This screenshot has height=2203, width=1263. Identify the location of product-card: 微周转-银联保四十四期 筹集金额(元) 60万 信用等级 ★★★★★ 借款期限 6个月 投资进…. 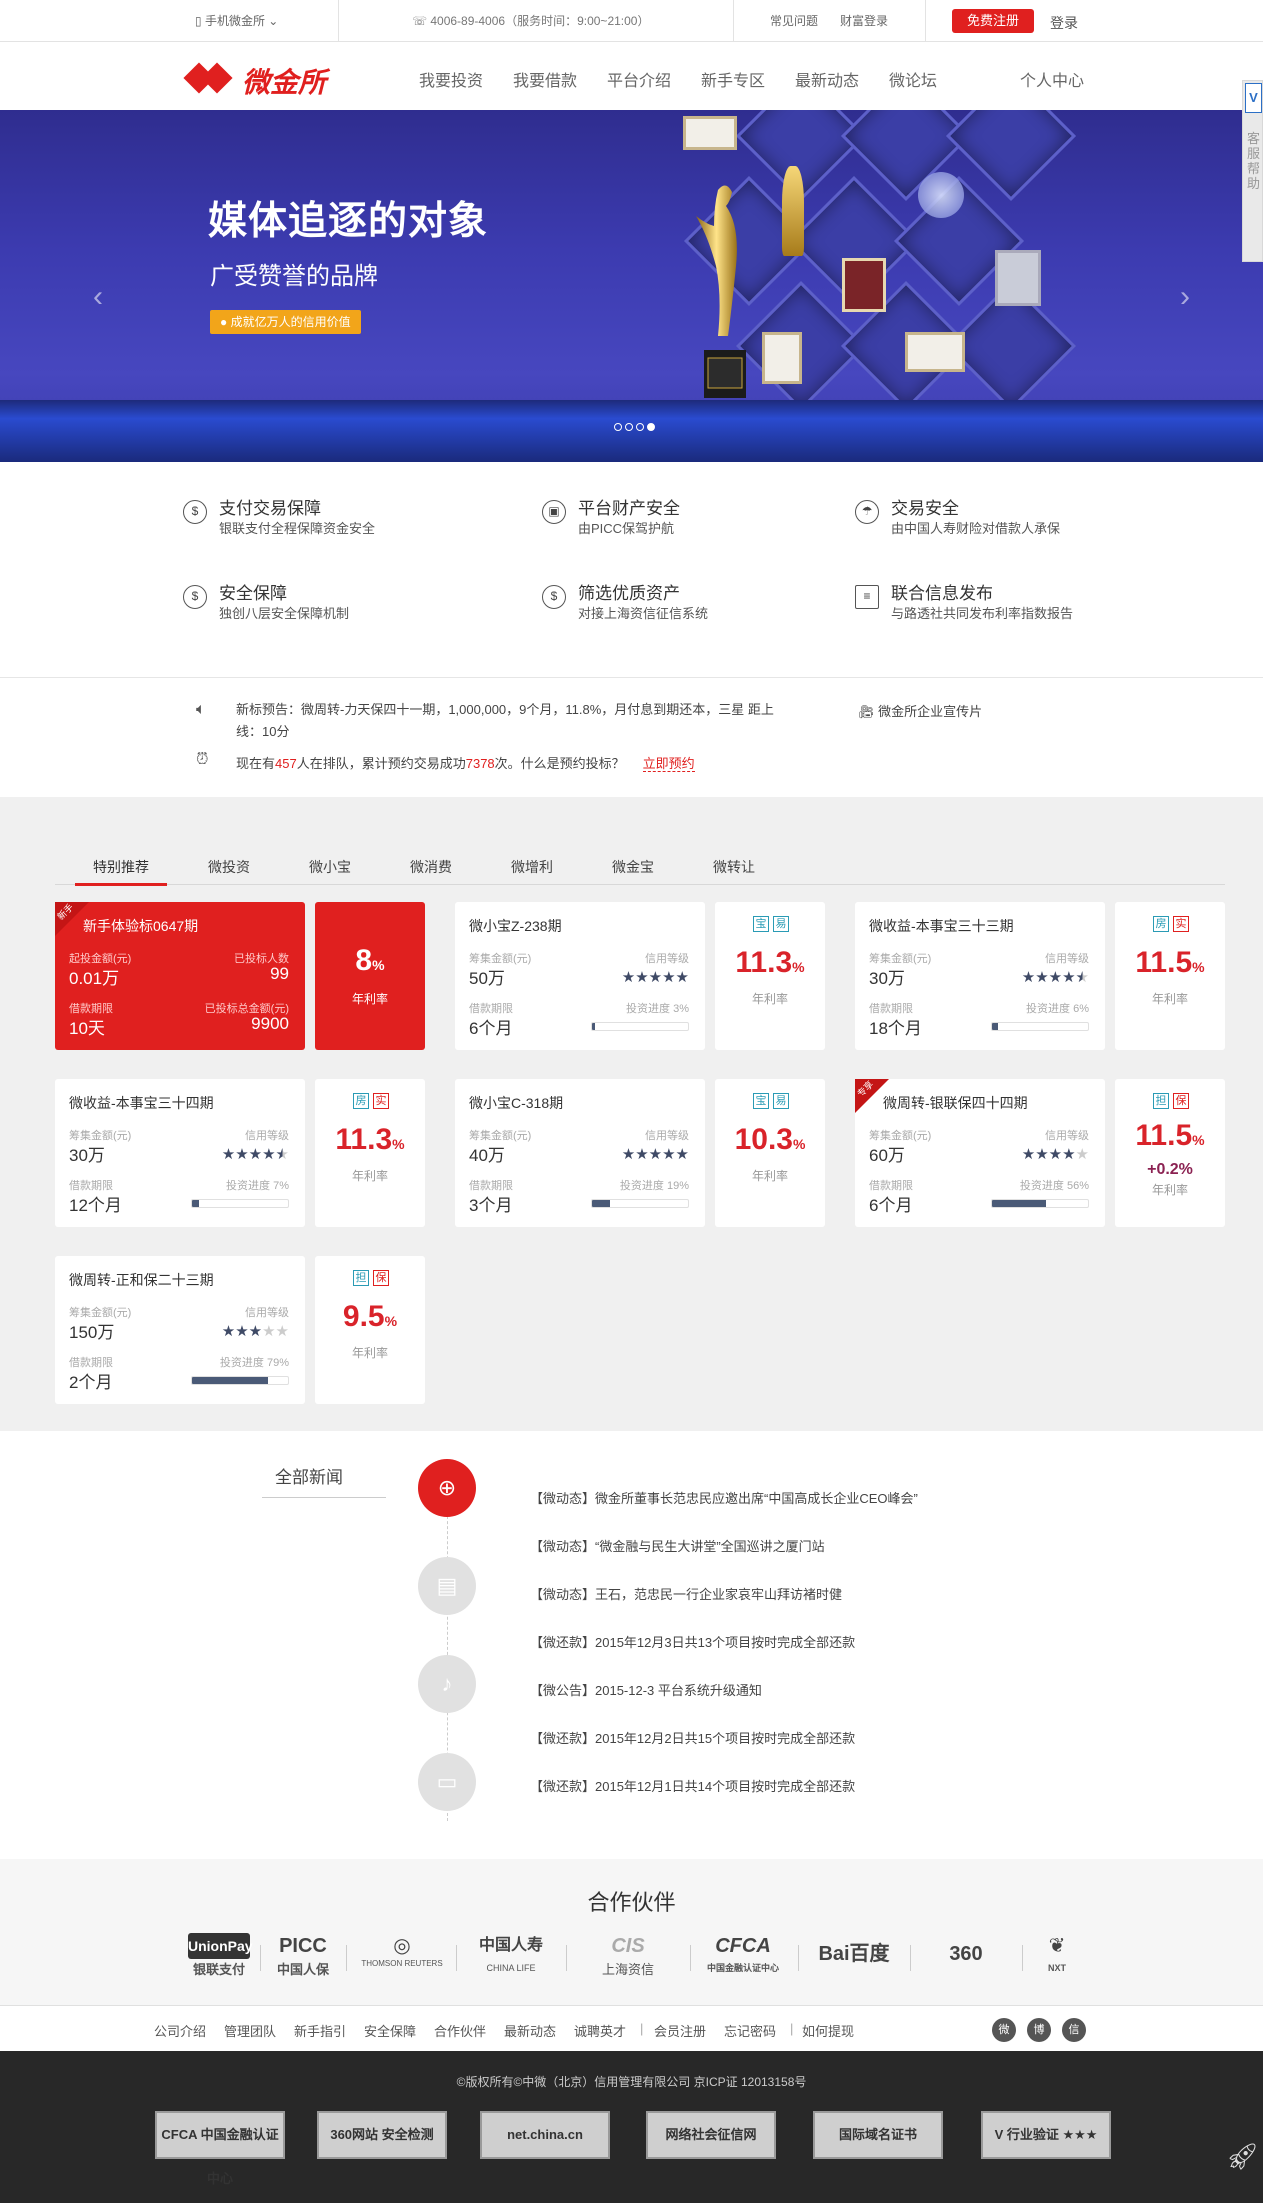
(1040, 1153).